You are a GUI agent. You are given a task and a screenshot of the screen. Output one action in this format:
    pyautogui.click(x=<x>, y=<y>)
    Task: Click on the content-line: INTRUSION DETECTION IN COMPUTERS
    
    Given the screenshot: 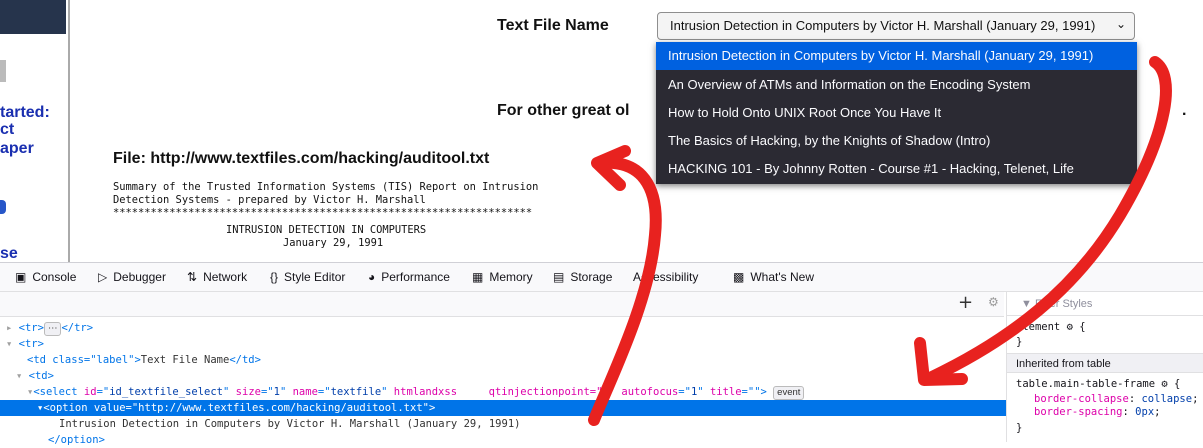 What is the action you would take?
    pyautogui.click(x=326, y=230)
    